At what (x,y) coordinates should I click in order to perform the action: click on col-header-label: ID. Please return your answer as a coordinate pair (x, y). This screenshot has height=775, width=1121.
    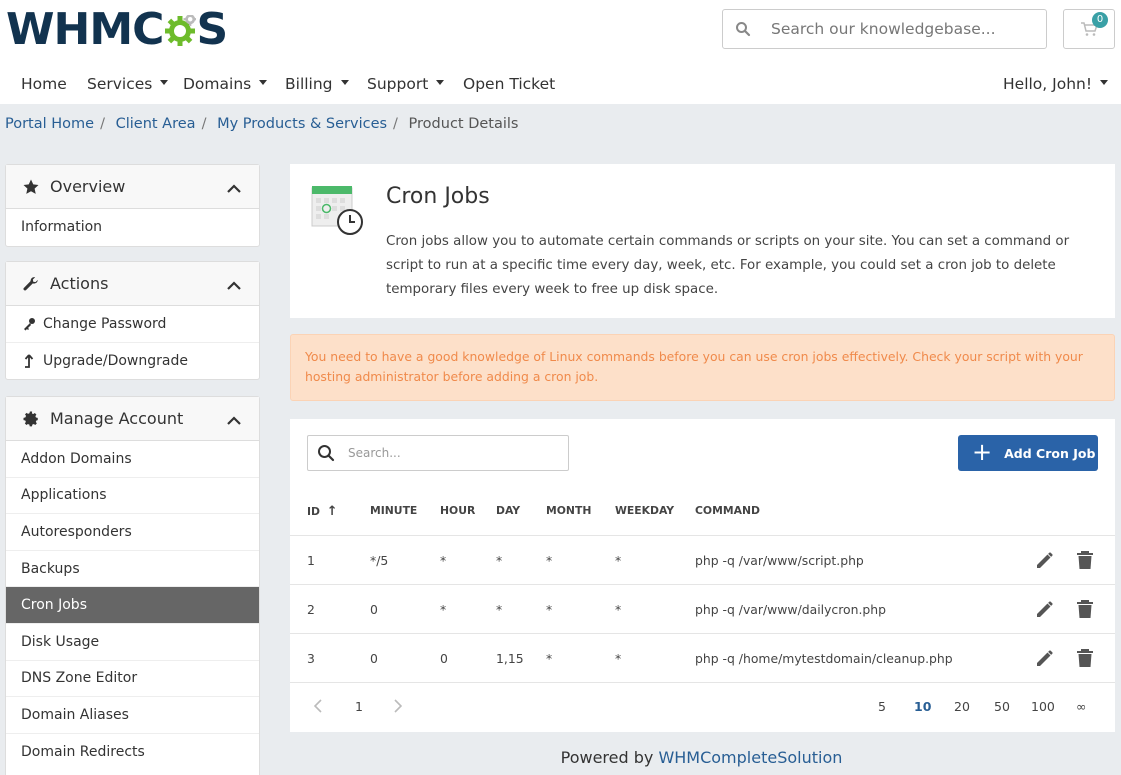
    Looking at the image, I should click on (313, 511).